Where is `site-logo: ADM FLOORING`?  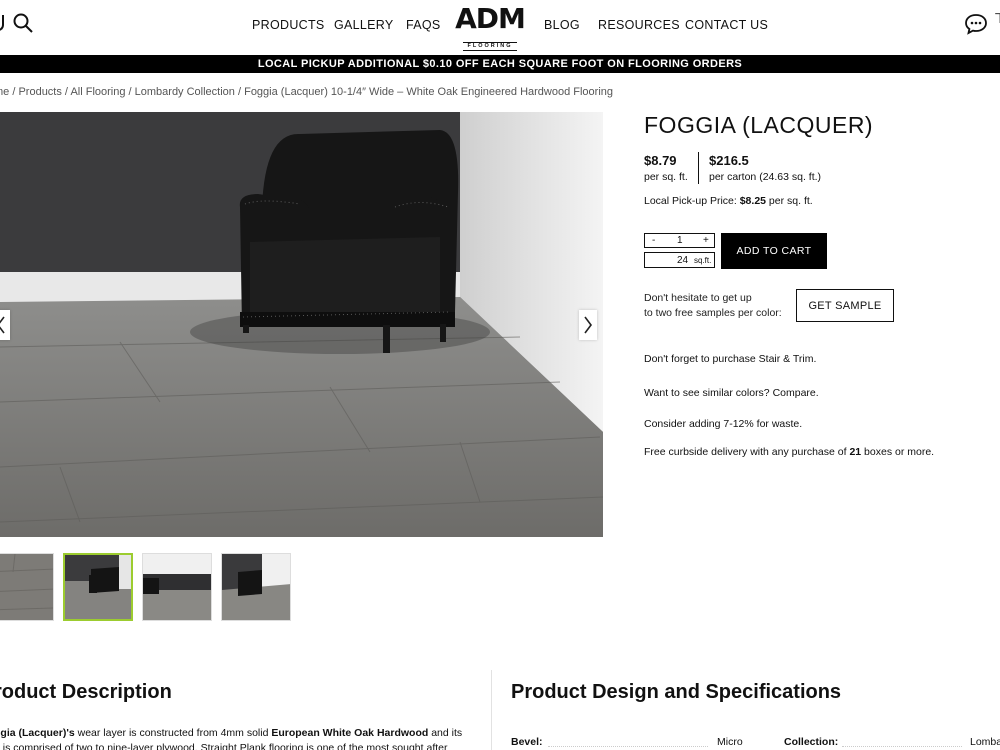 site-logo: ADM FLOORING is located at coordinates (490, 26).